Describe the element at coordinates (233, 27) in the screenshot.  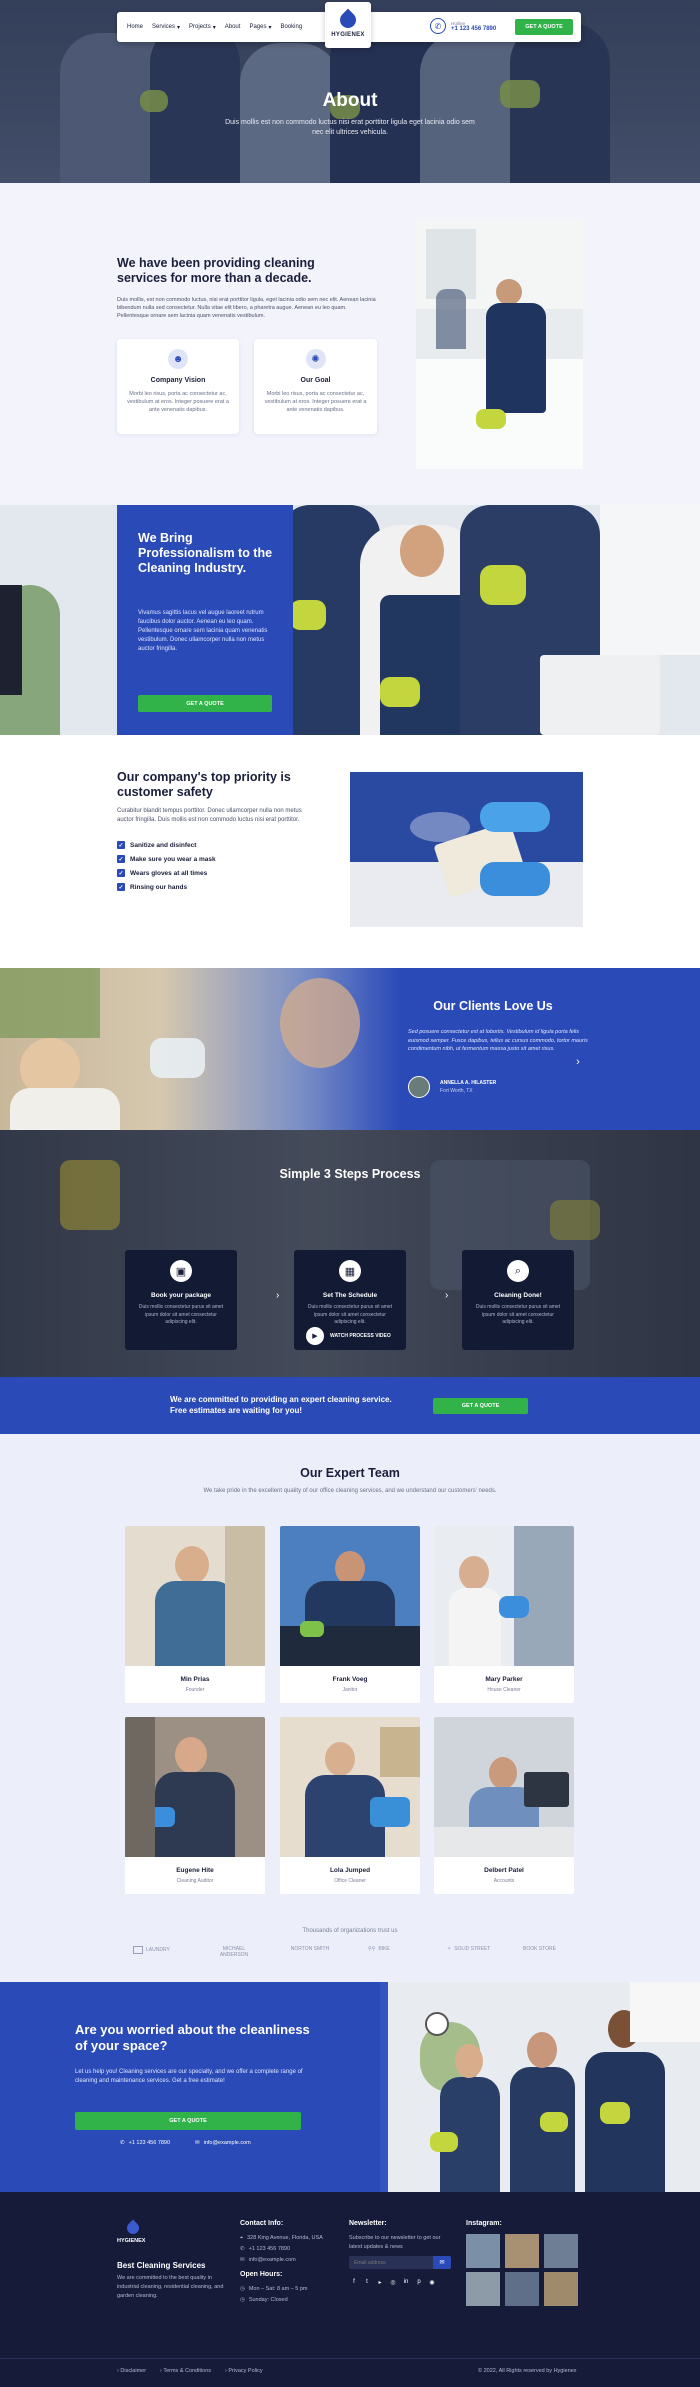
I see `nav-about: About` at that location.